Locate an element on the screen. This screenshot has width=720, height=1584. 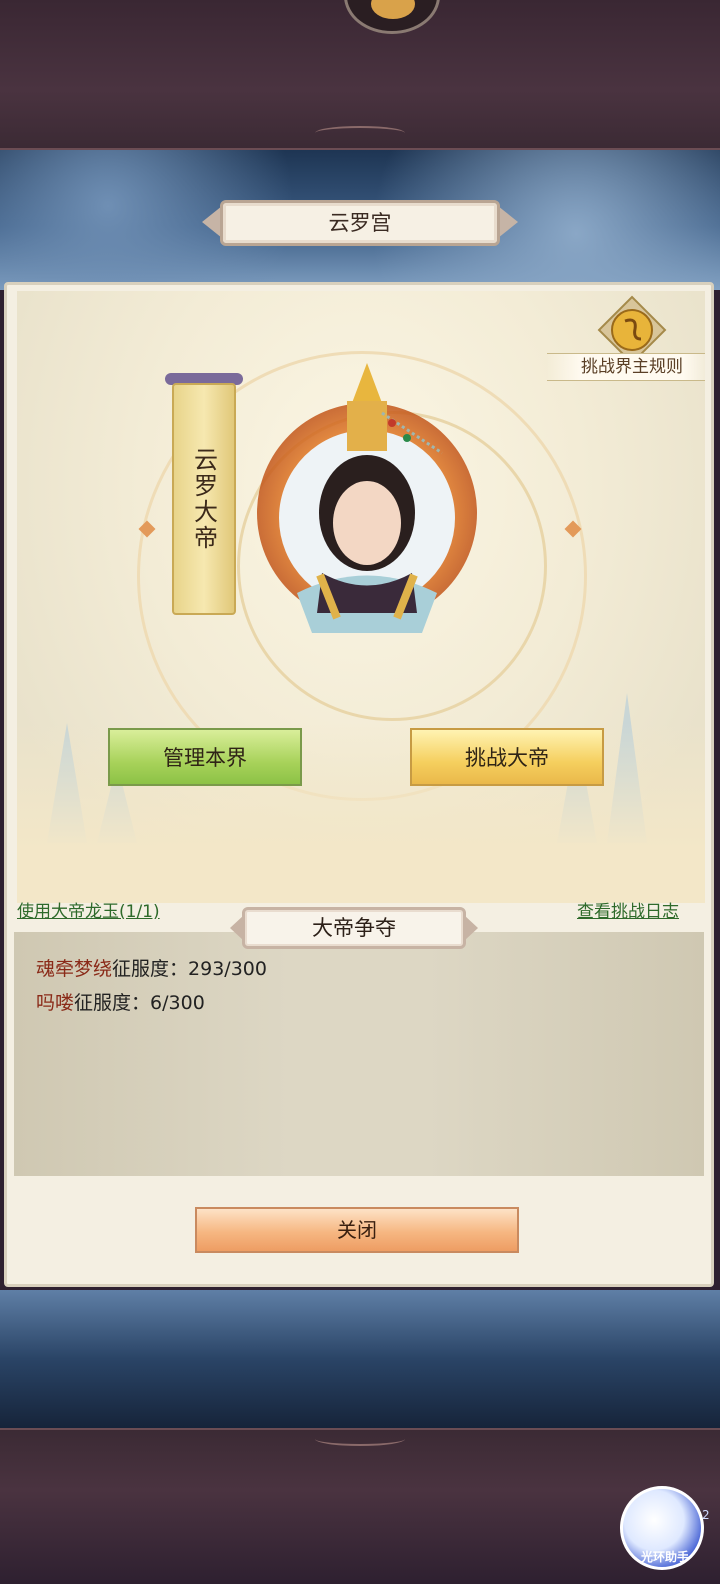
conquest-value: 293/300 is located at coordinates (227, 969).